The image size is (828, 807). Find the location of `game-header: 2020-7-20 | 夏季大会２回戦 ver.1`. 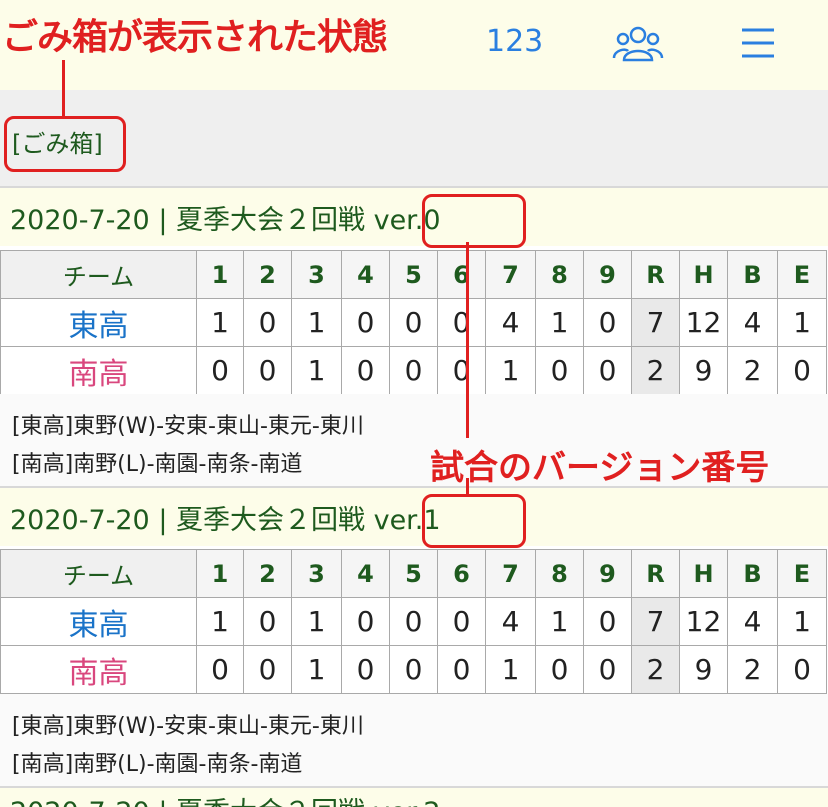

game-header: 2020-7-20 | 夏季大会２回戦 ver.1 is located at coordinates (414, 516).